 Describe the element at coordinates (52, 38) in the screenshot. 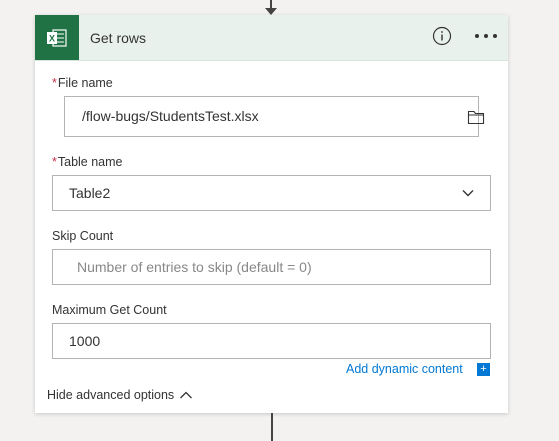

I see `svg-text: X` at that location.